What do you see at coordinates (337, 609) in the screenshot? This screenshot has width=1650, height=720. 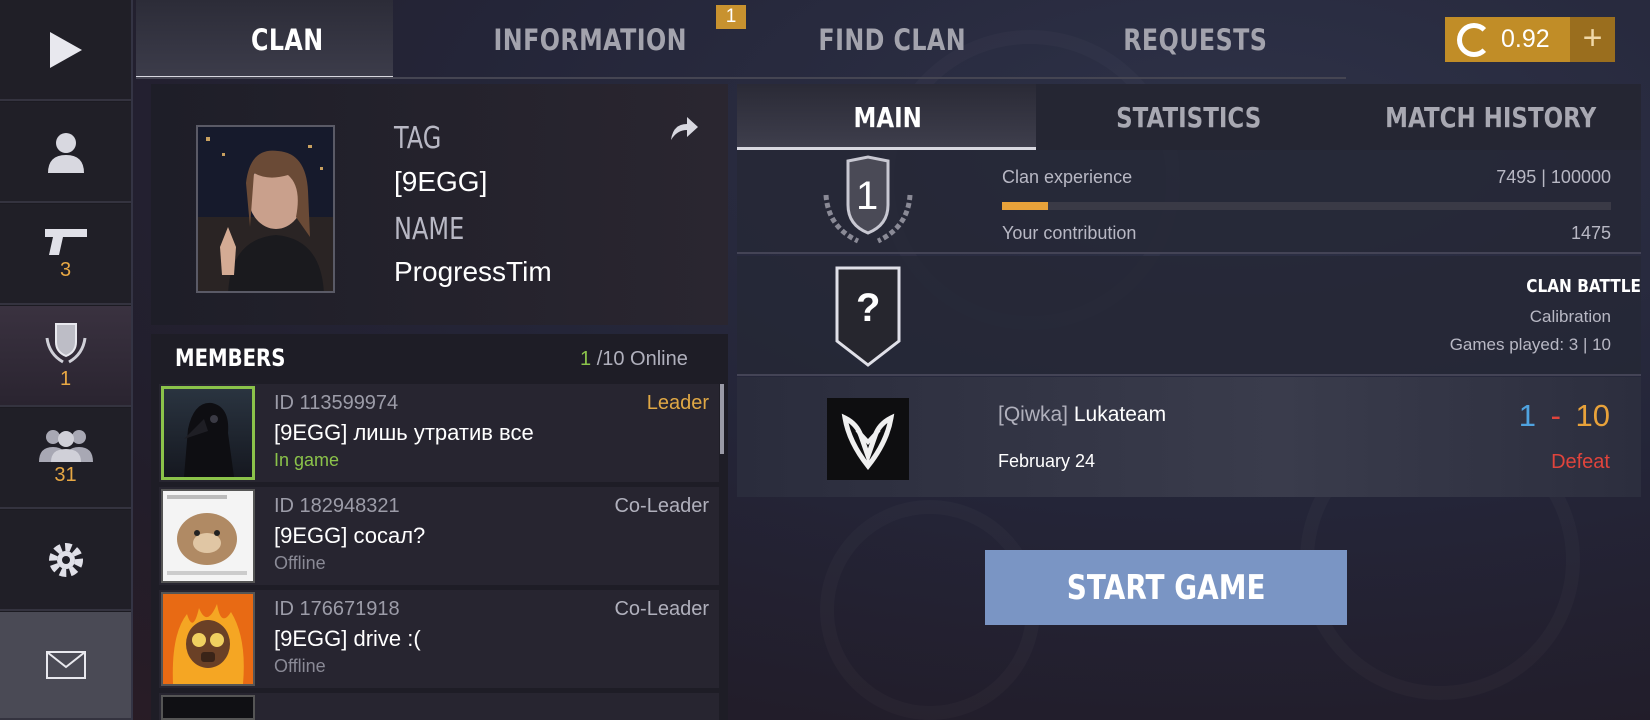 I see `member-id: ID 176671918` at bounding box center [337, 609].